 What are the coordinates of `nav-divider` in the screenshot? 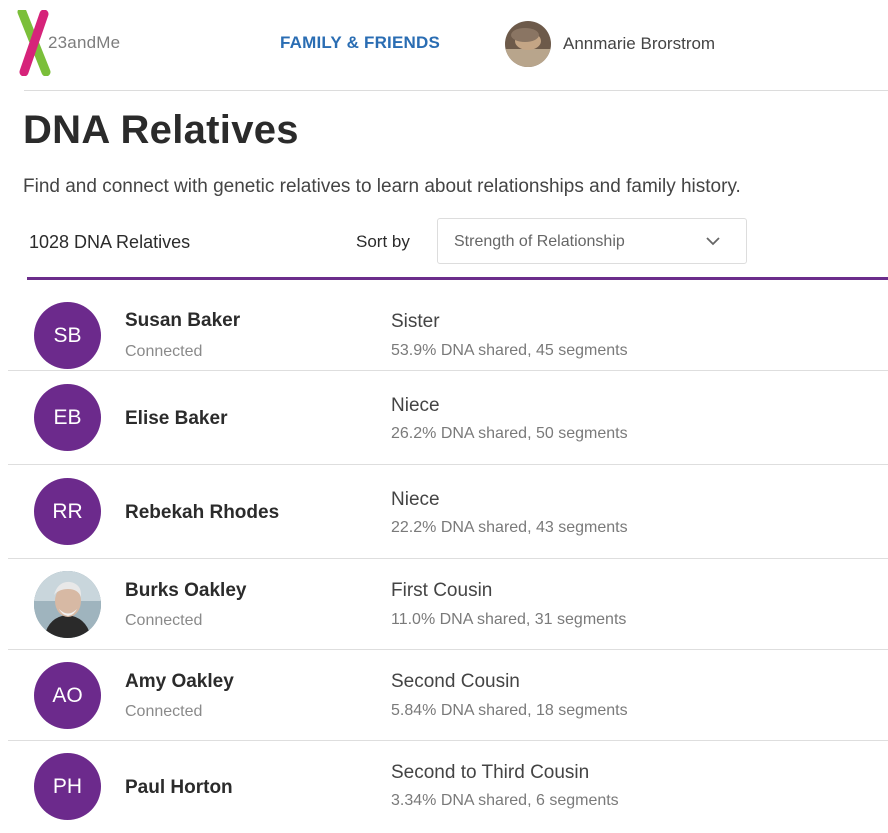 It's located at (456, 90).